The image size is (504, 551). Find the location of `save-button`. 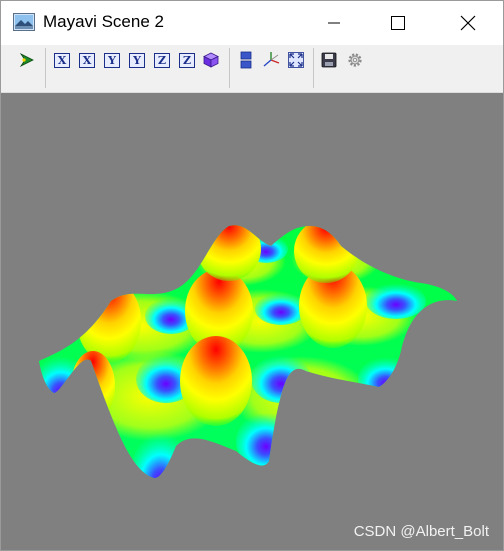

save-button is located at coordinates (329, 60).